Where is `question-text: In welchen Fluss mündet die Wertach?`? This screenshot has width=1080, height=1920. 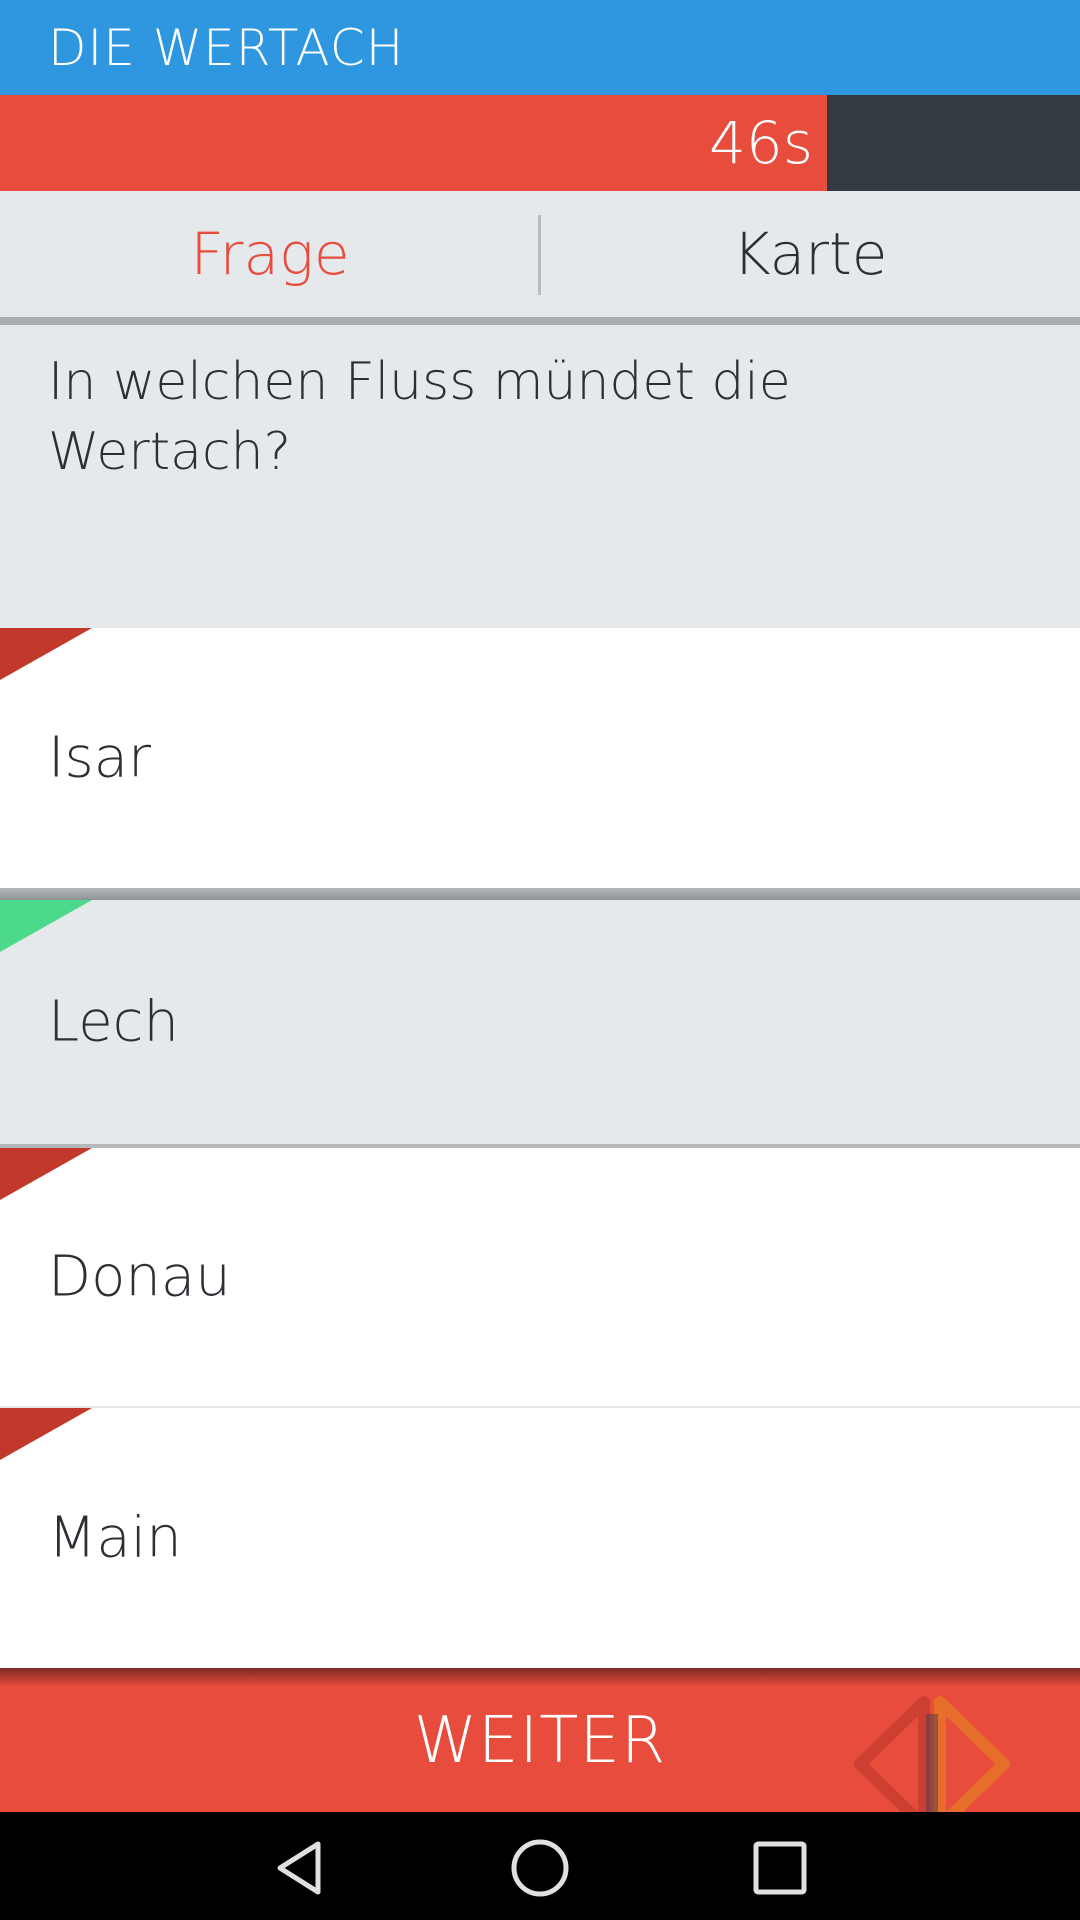 question-text: In welchen Fluss mündet die Wertach? is located at coordinates (419, 417).